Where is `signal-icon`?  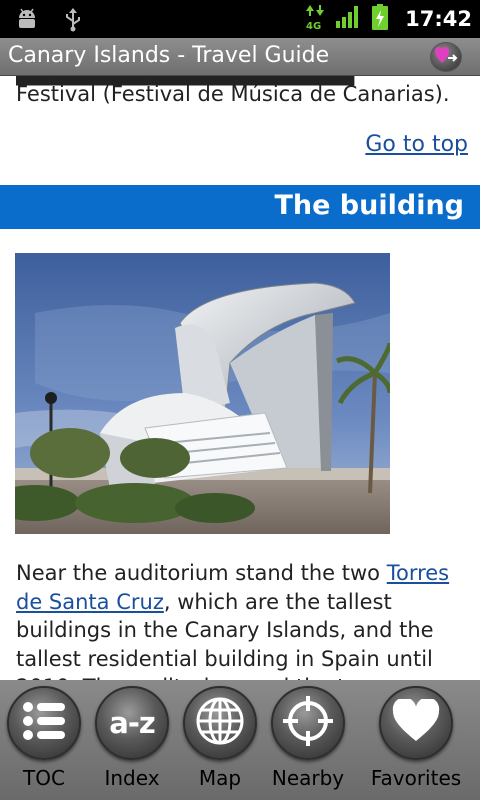
signal-icon is located at coordinates (348, 19).